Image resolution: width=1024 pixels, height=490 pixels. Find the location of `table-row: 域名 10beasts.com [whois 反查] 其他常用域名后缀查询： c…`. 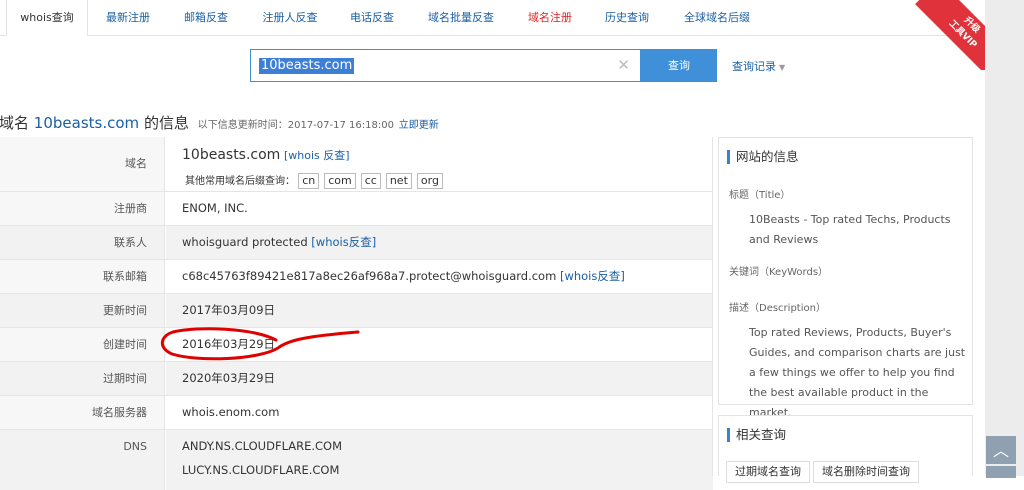

table-row: 域名 10beasts.com [whois 反查] 其他常用域名后缀查询： c… is located at coordinates (356, 164).